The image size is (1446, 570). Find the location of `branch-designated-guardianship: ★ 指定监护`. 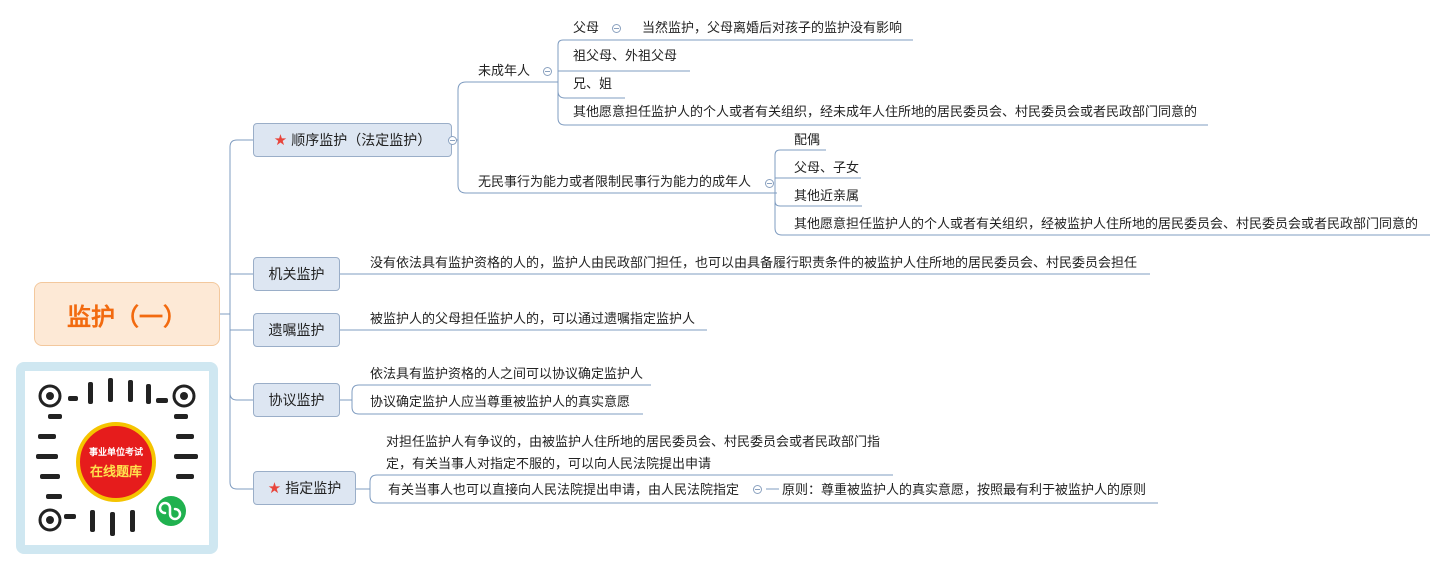

branch-designated-guardianship: ★ 指定监护 is located at coordinates (304, 488).